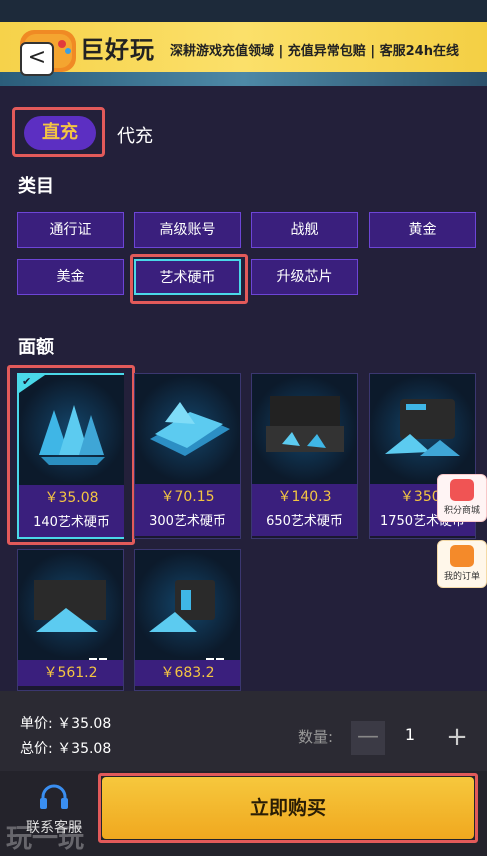  I want to click on headset-icon, so click(54, 796).